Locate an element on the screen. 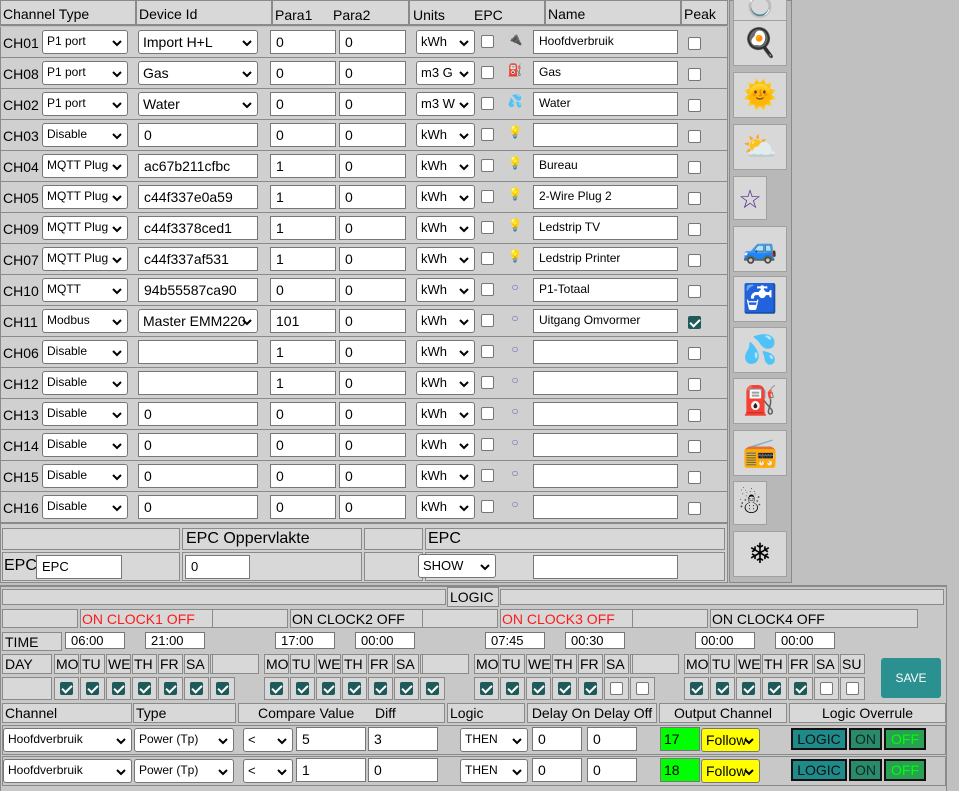 The width and height of the screenshot is (959, 791). star-icon: ☆ is located at coordinates (750, 198).